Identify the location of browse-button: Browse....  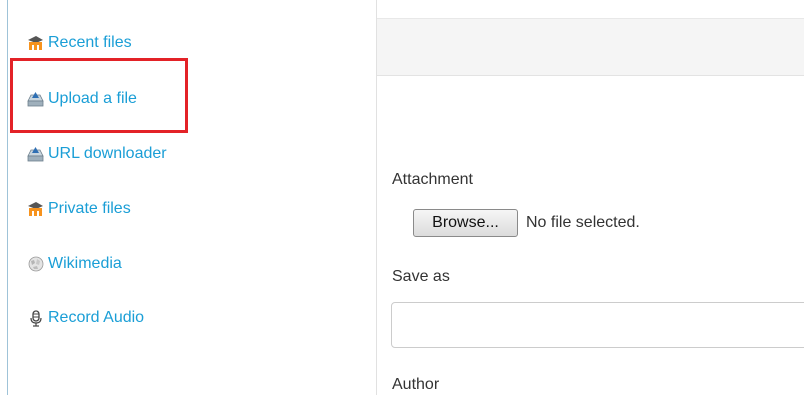
(465, 223).